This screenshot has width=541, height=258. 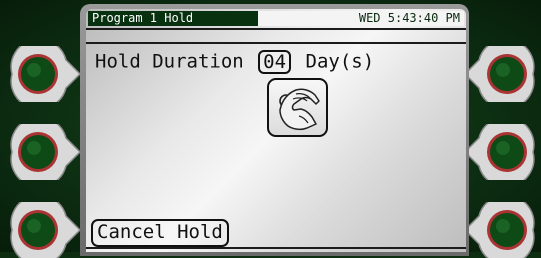 What do you see at coordinates (276, 43) in the screenshot?
I see `divider-header` at bounding box center [276, 43].